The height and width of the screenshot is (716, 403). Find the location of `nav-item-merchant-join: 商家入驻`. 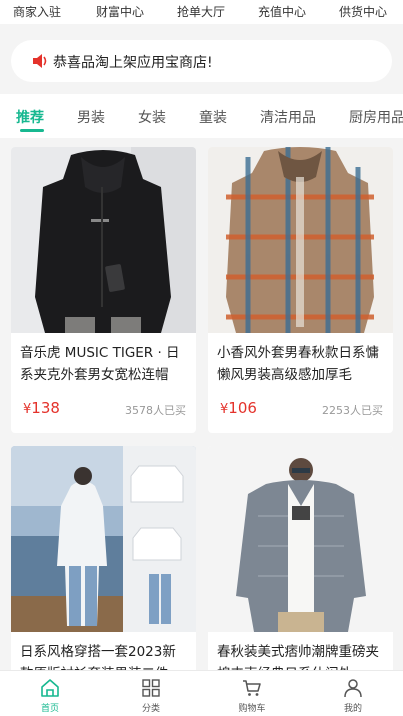

nav-item-merchant-join: 商家入驻 is located at coordinates (37, 11).